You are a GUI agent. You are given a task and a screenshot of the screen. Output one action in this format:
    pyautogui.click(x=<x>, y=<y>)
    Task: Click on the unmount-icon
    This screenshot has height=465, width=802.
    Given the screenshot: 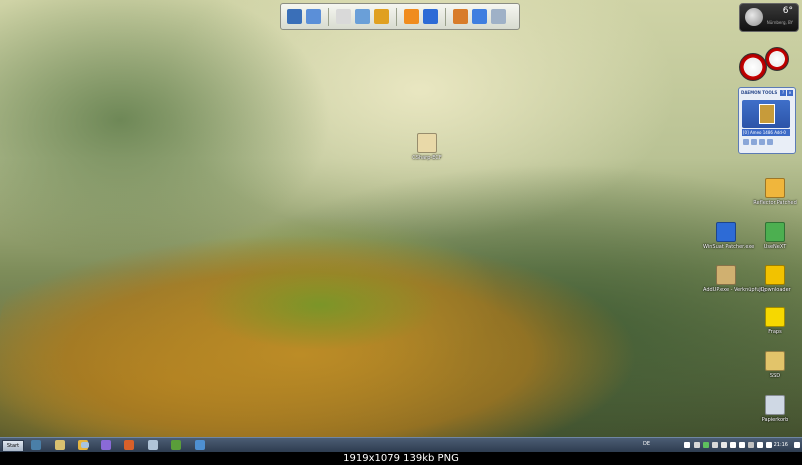 What is the action you would take?
    pyautogui.click(x=754, y=142)
    